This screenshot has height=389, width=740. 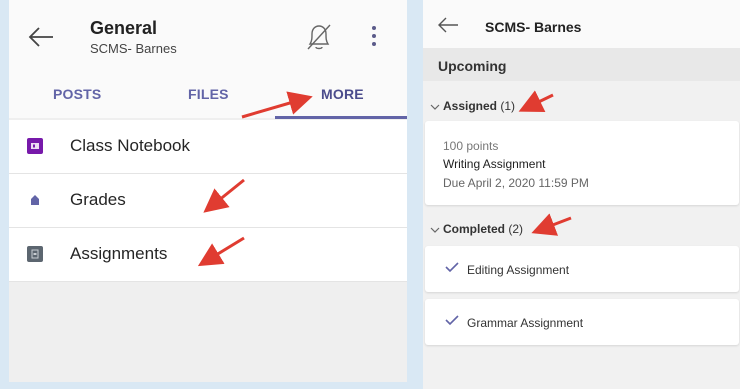 What do you see at coordinates (208, 255) in the screenshot?
I see `list-item-assignments: Assignments` at bounding box center [208, 255].